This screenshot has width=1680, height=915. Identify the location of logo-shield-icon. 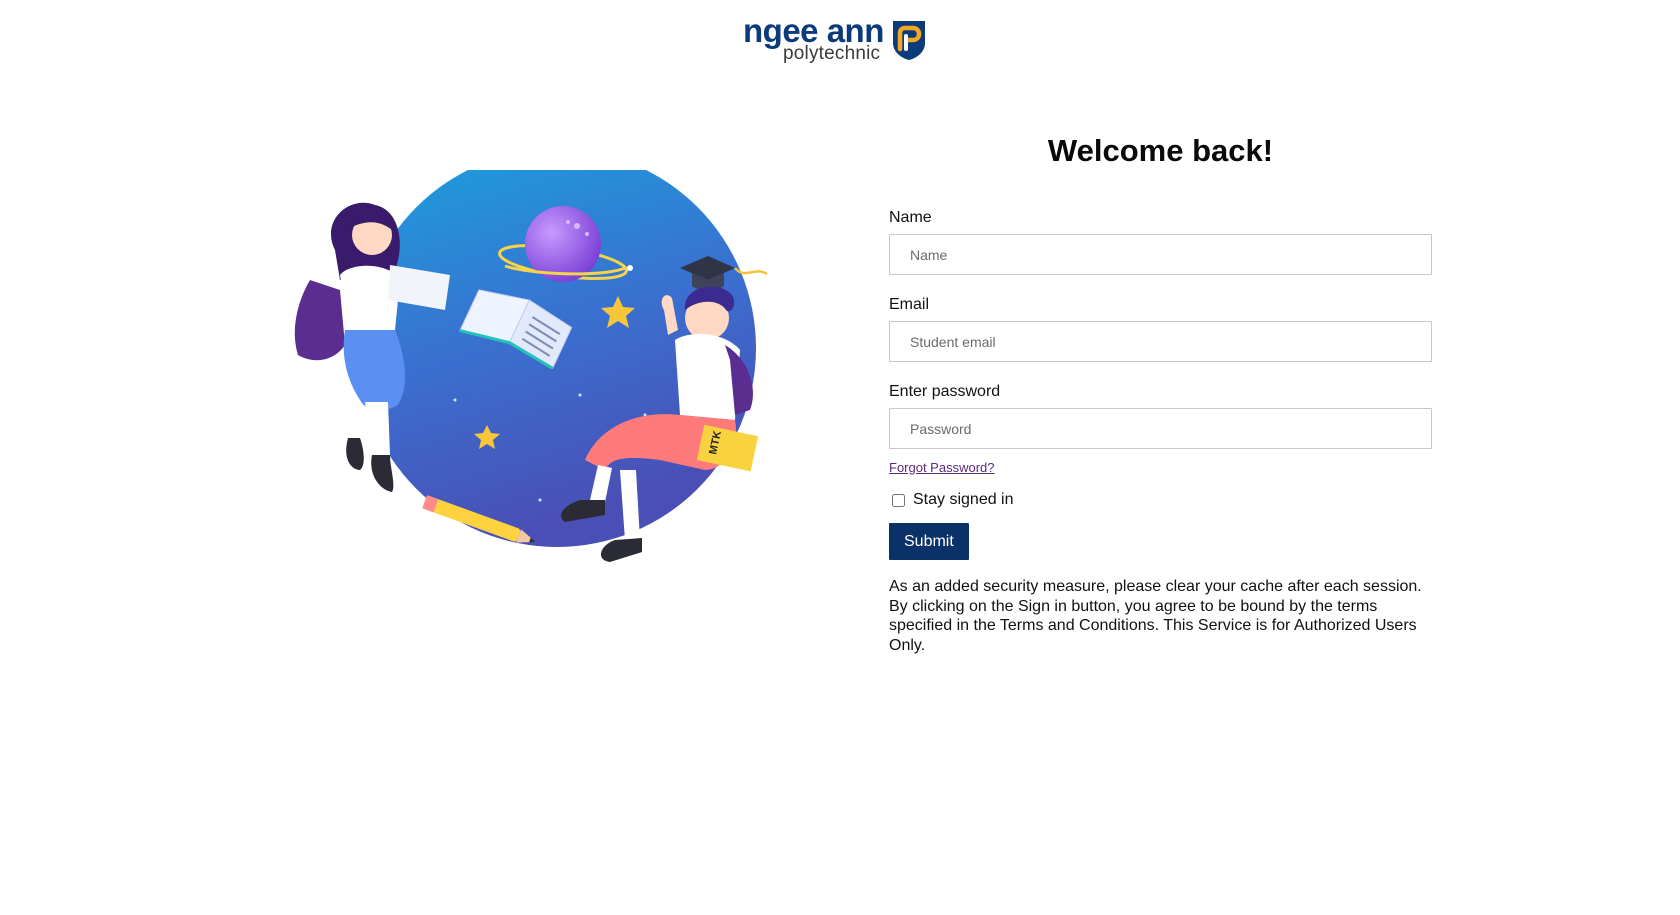
(909, 40).